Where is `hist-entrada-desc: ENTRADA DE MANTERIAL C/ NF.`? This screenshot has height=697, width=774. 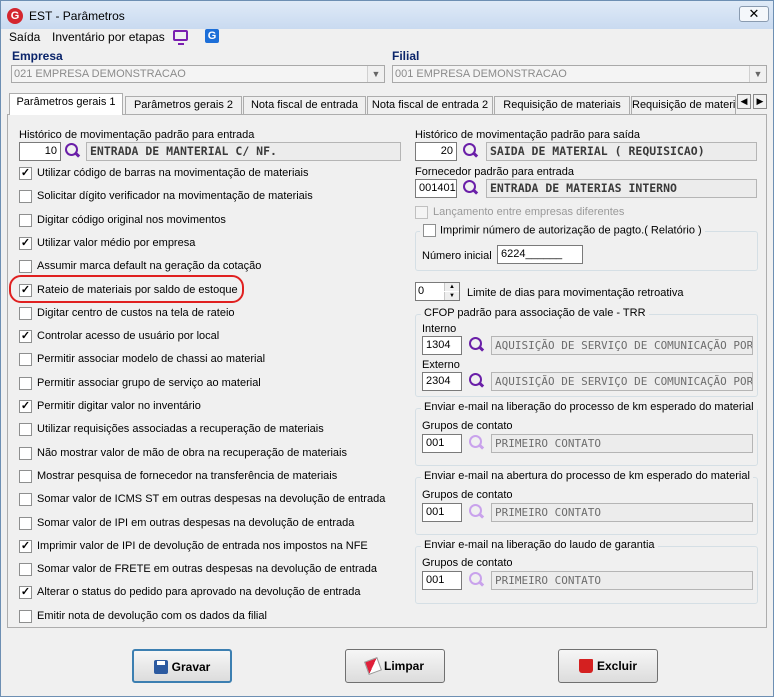 hist-entrada-desc: ENTRADA DE MANTERIAL C/ NF. is located at coordinates (243, 151).